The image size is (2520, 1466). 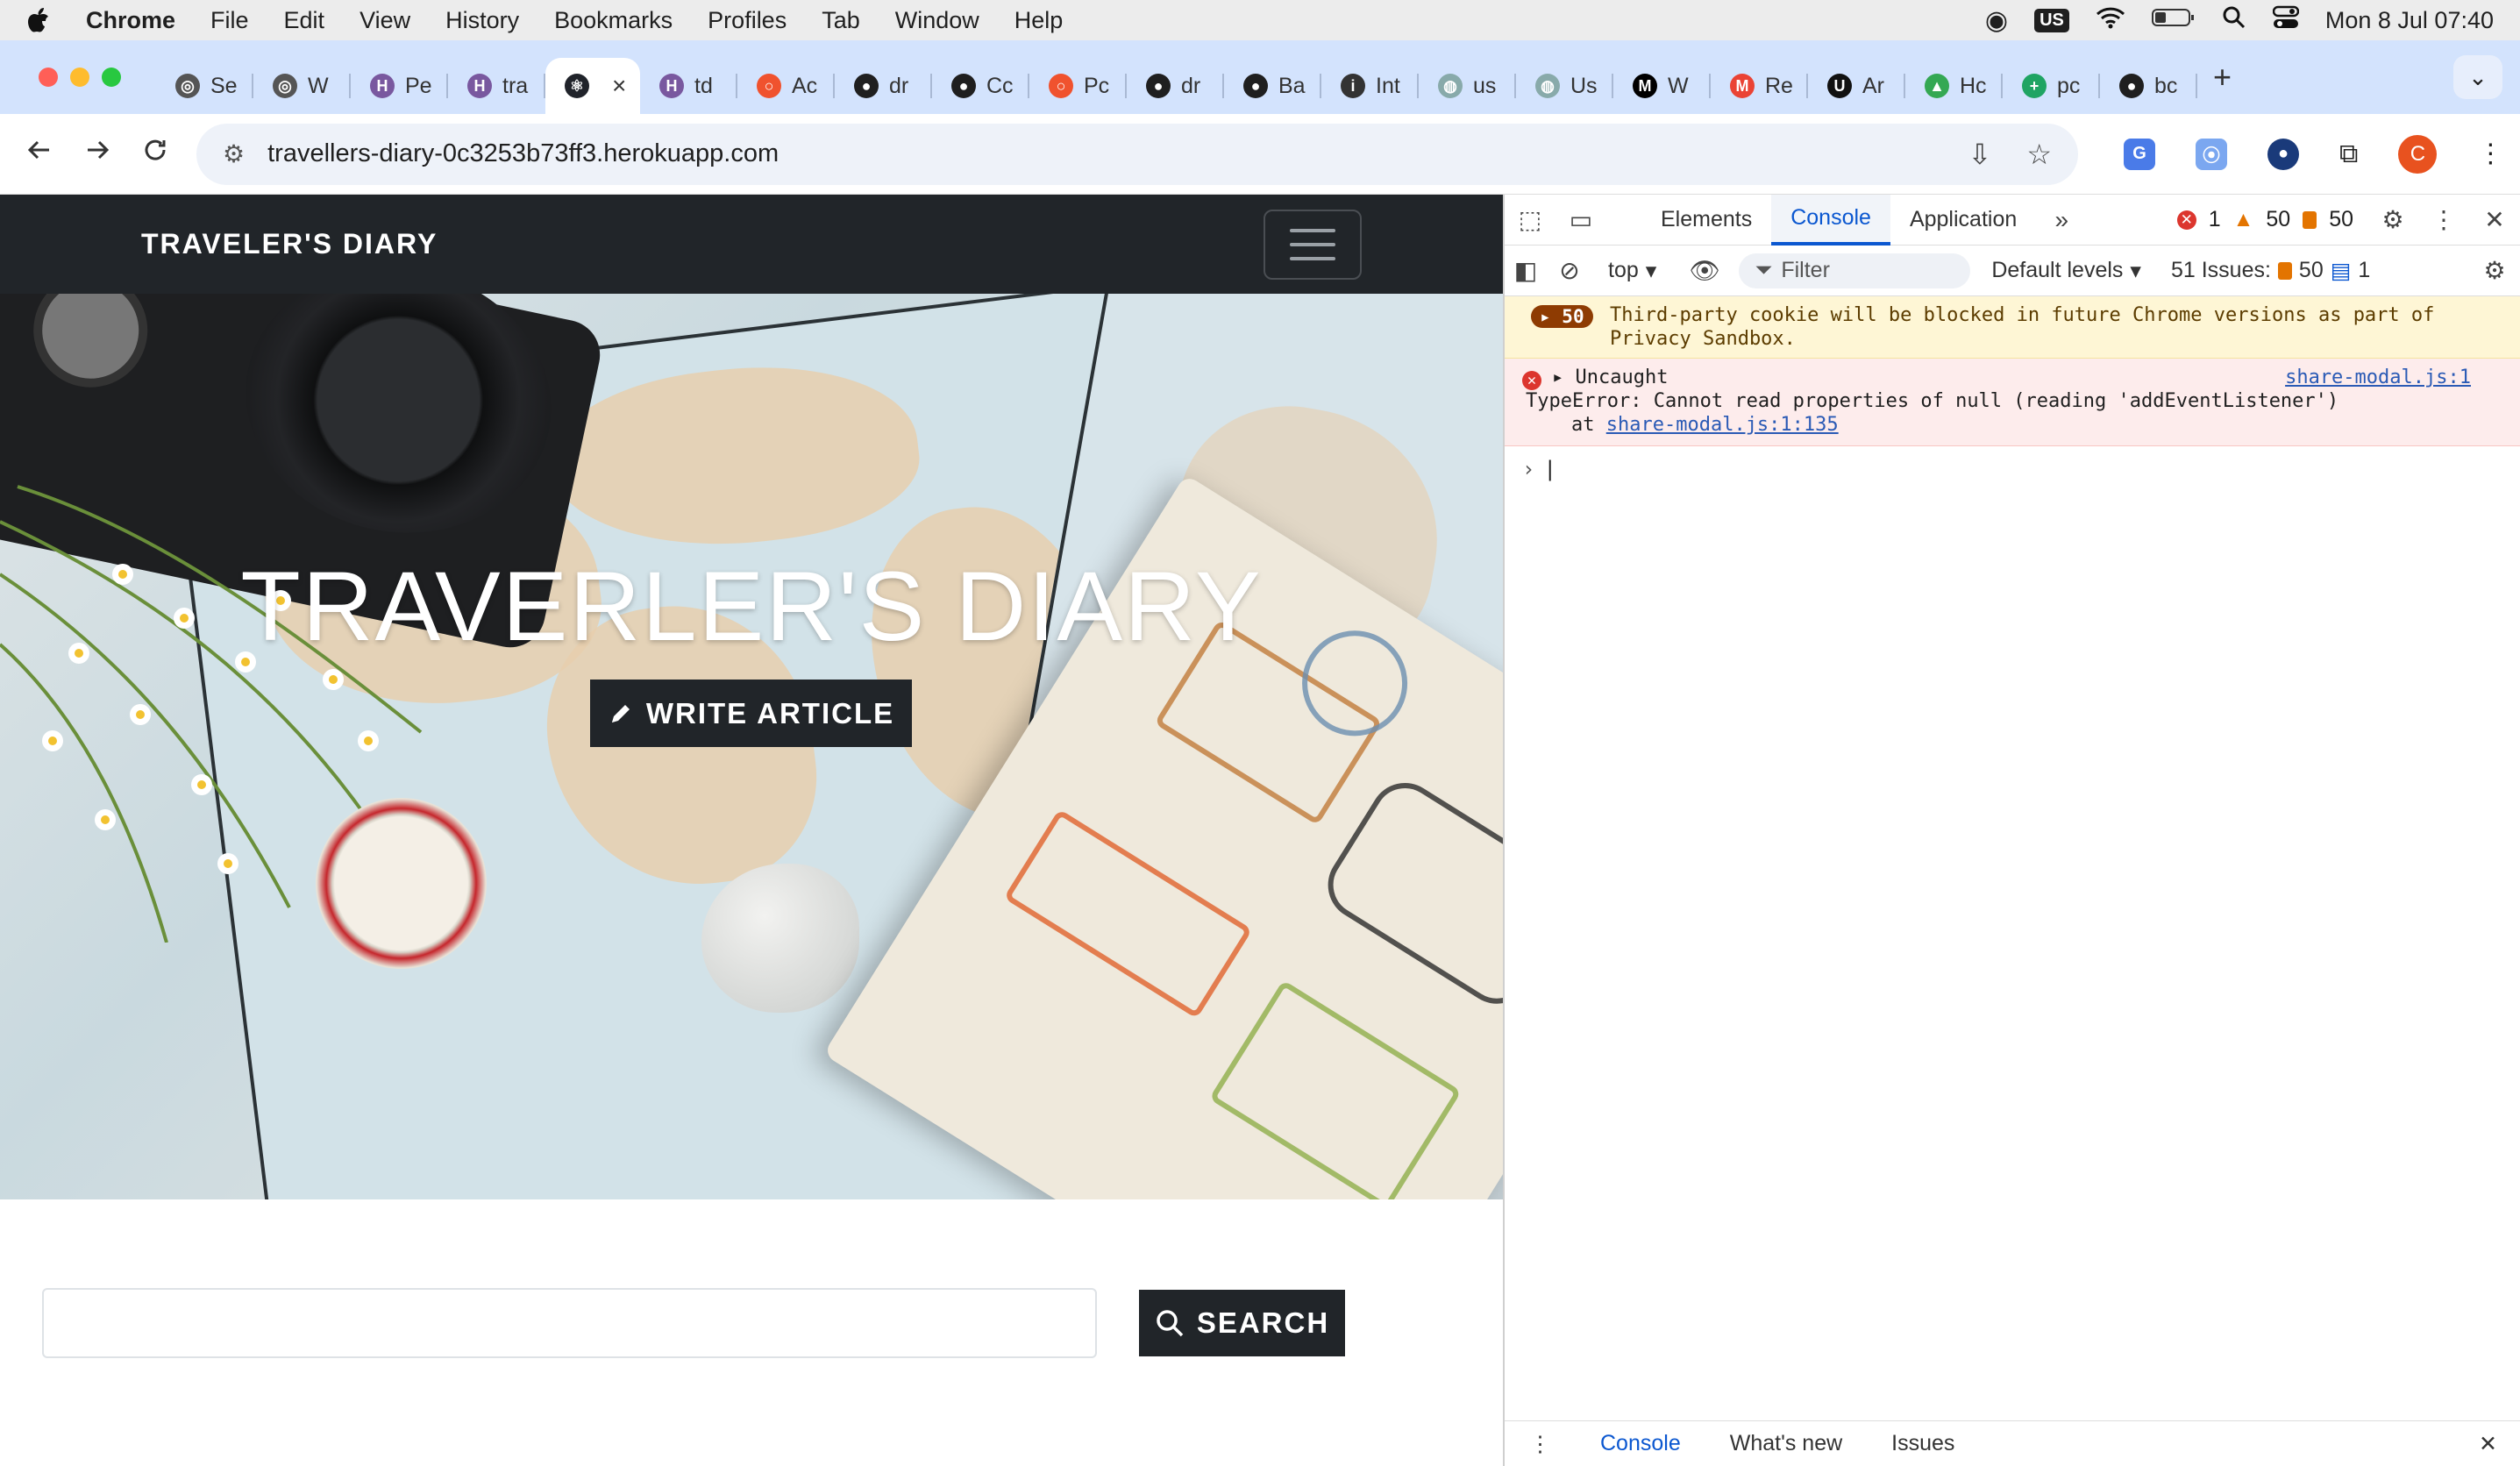 What do you see at coordinates (1980, 154) in the screenshot?
I see `install-app-icon: ⇩` at bounding box center [1980, 154].